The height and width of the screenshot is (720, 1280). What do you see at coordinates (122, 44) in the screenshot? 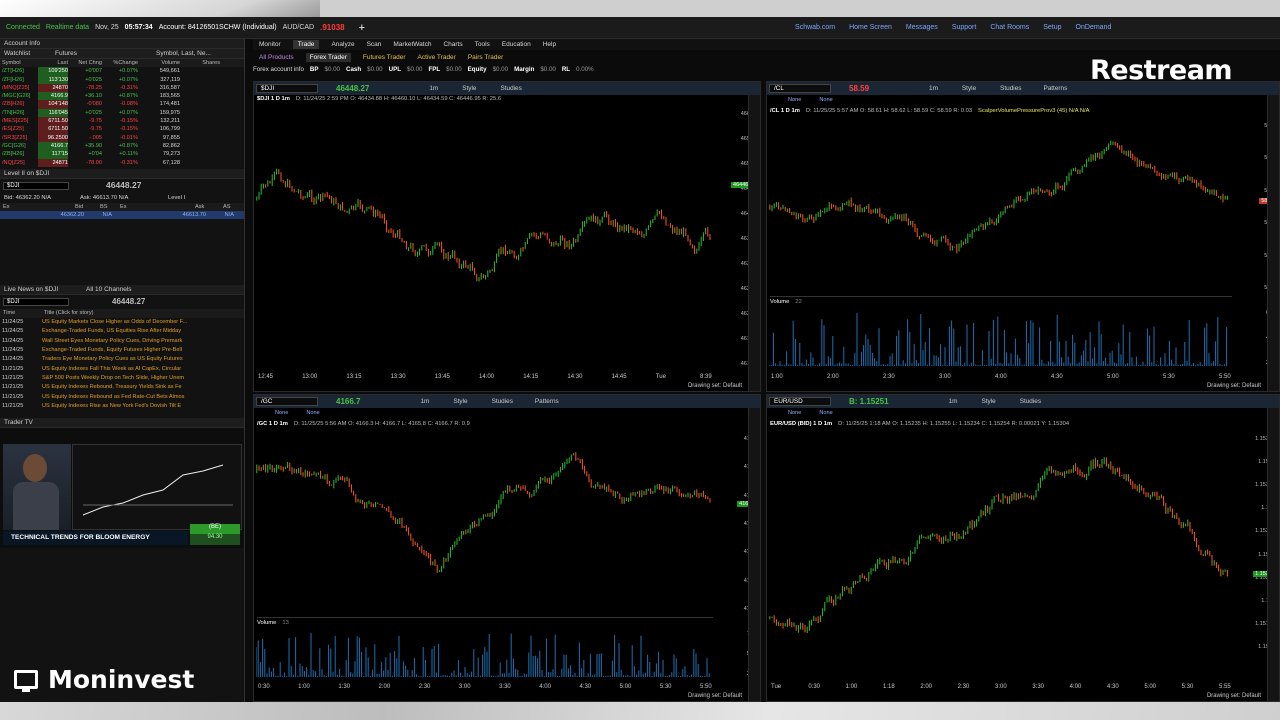
I see `account-info-header: Account Info` at bounding box center [122, 44].